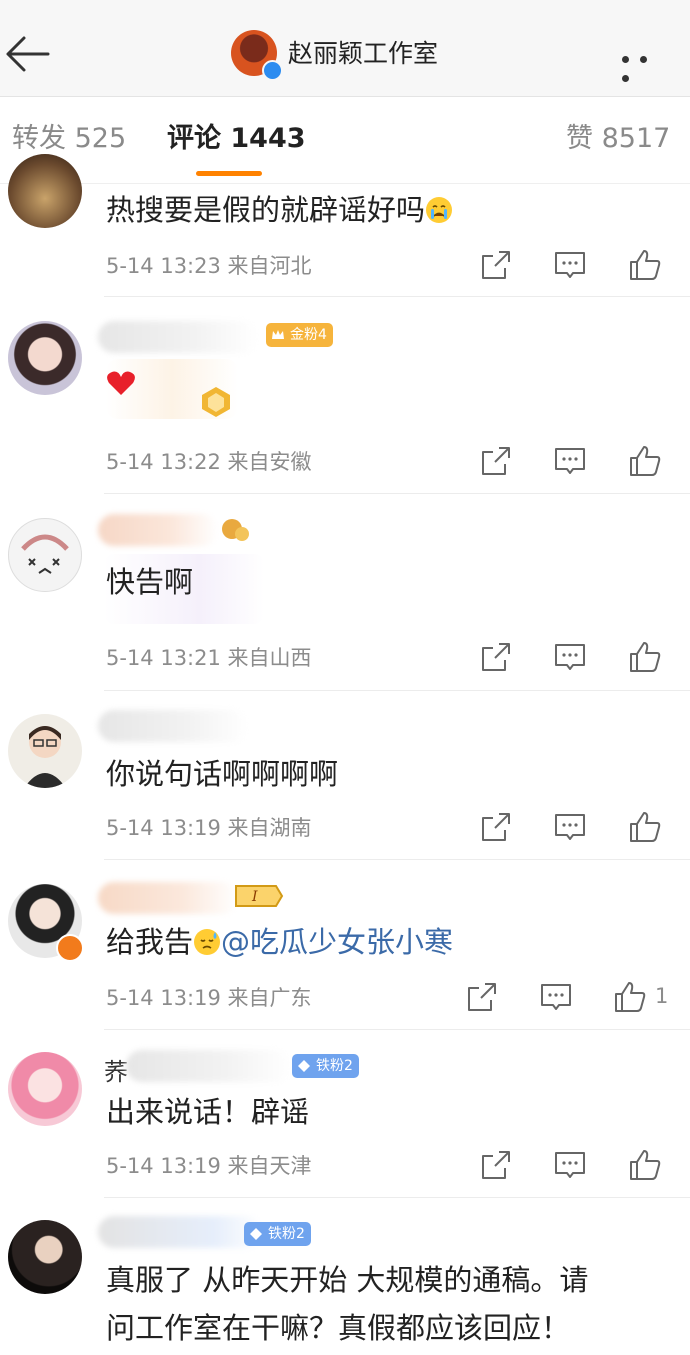 This screenshot has height=1355, width=690. What do you see at coordinates (618, 139) in the screenshot?
I see `tab-likes: 赞 8517` at bounding box center [618, 139].